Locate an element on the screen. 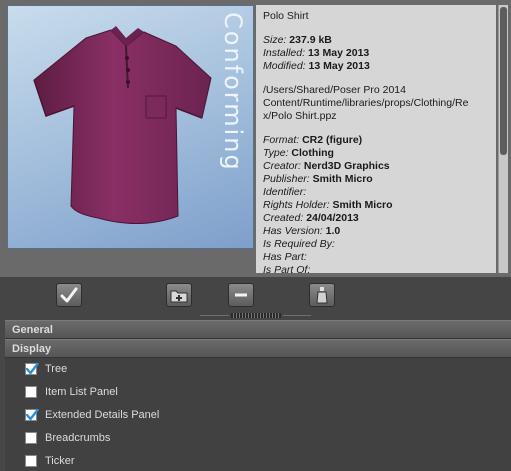 Image resolution: width=511 pixels, height=471 pixels. rights-holder-row: Rights Holder: Smith Micro is located at coordinates (328, 205).